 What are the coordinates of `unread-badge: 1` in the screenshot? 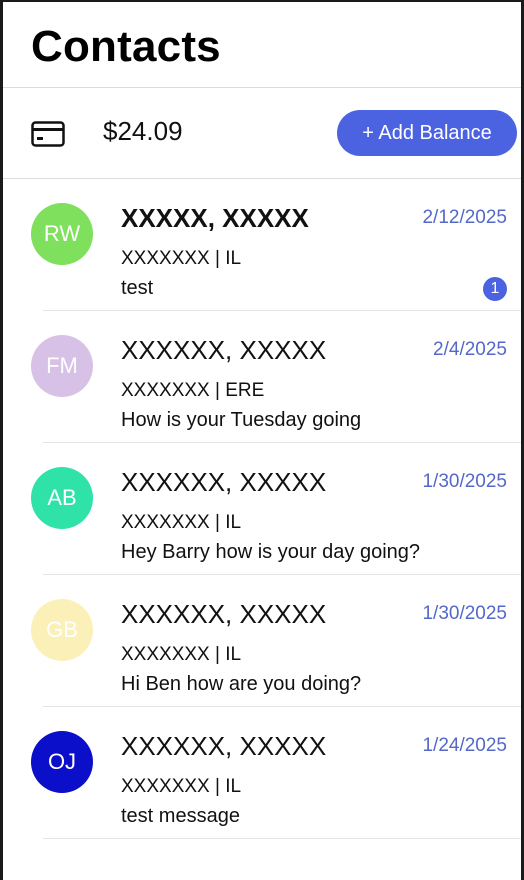 It's located at (495, 289).